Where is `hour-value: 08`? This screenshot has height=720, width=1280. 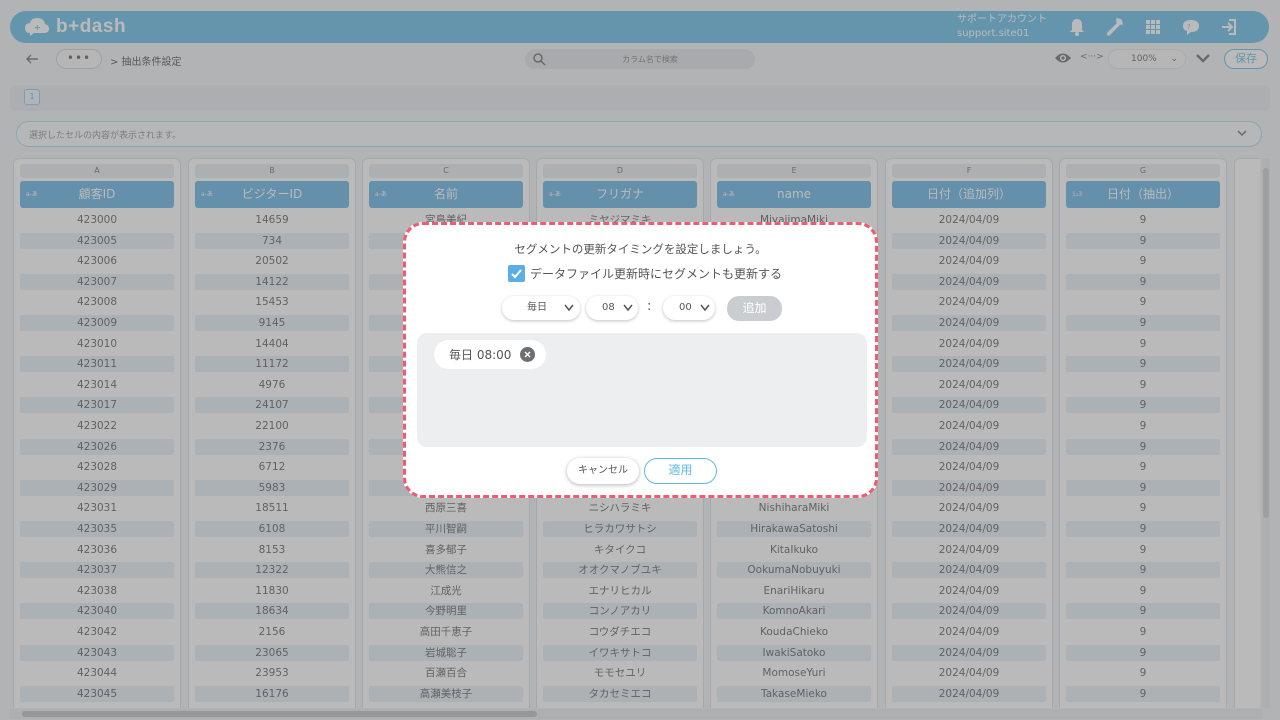
hour-value: 08 is located at coordinates (608, 307).